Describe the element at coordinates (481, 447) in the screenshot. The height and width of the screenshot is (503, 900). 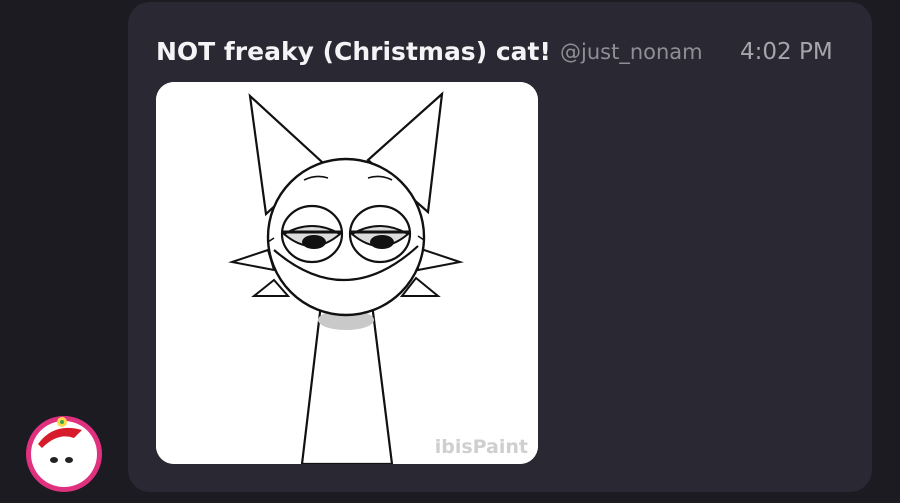
I see `ibispaint-watermark: ibisPaint` at that location.